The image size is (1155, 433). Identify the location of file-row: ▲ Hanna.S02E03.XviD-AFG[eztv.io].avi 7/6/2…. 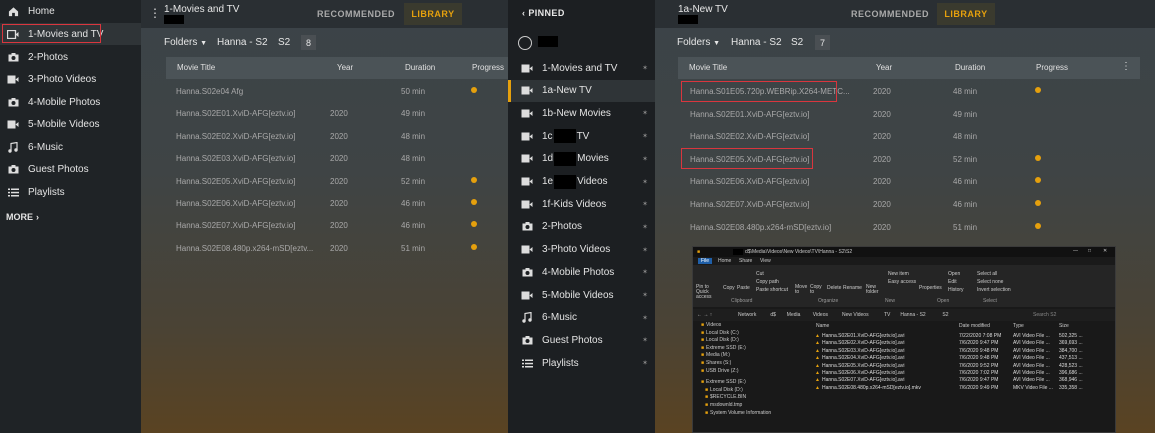
(961, 351).